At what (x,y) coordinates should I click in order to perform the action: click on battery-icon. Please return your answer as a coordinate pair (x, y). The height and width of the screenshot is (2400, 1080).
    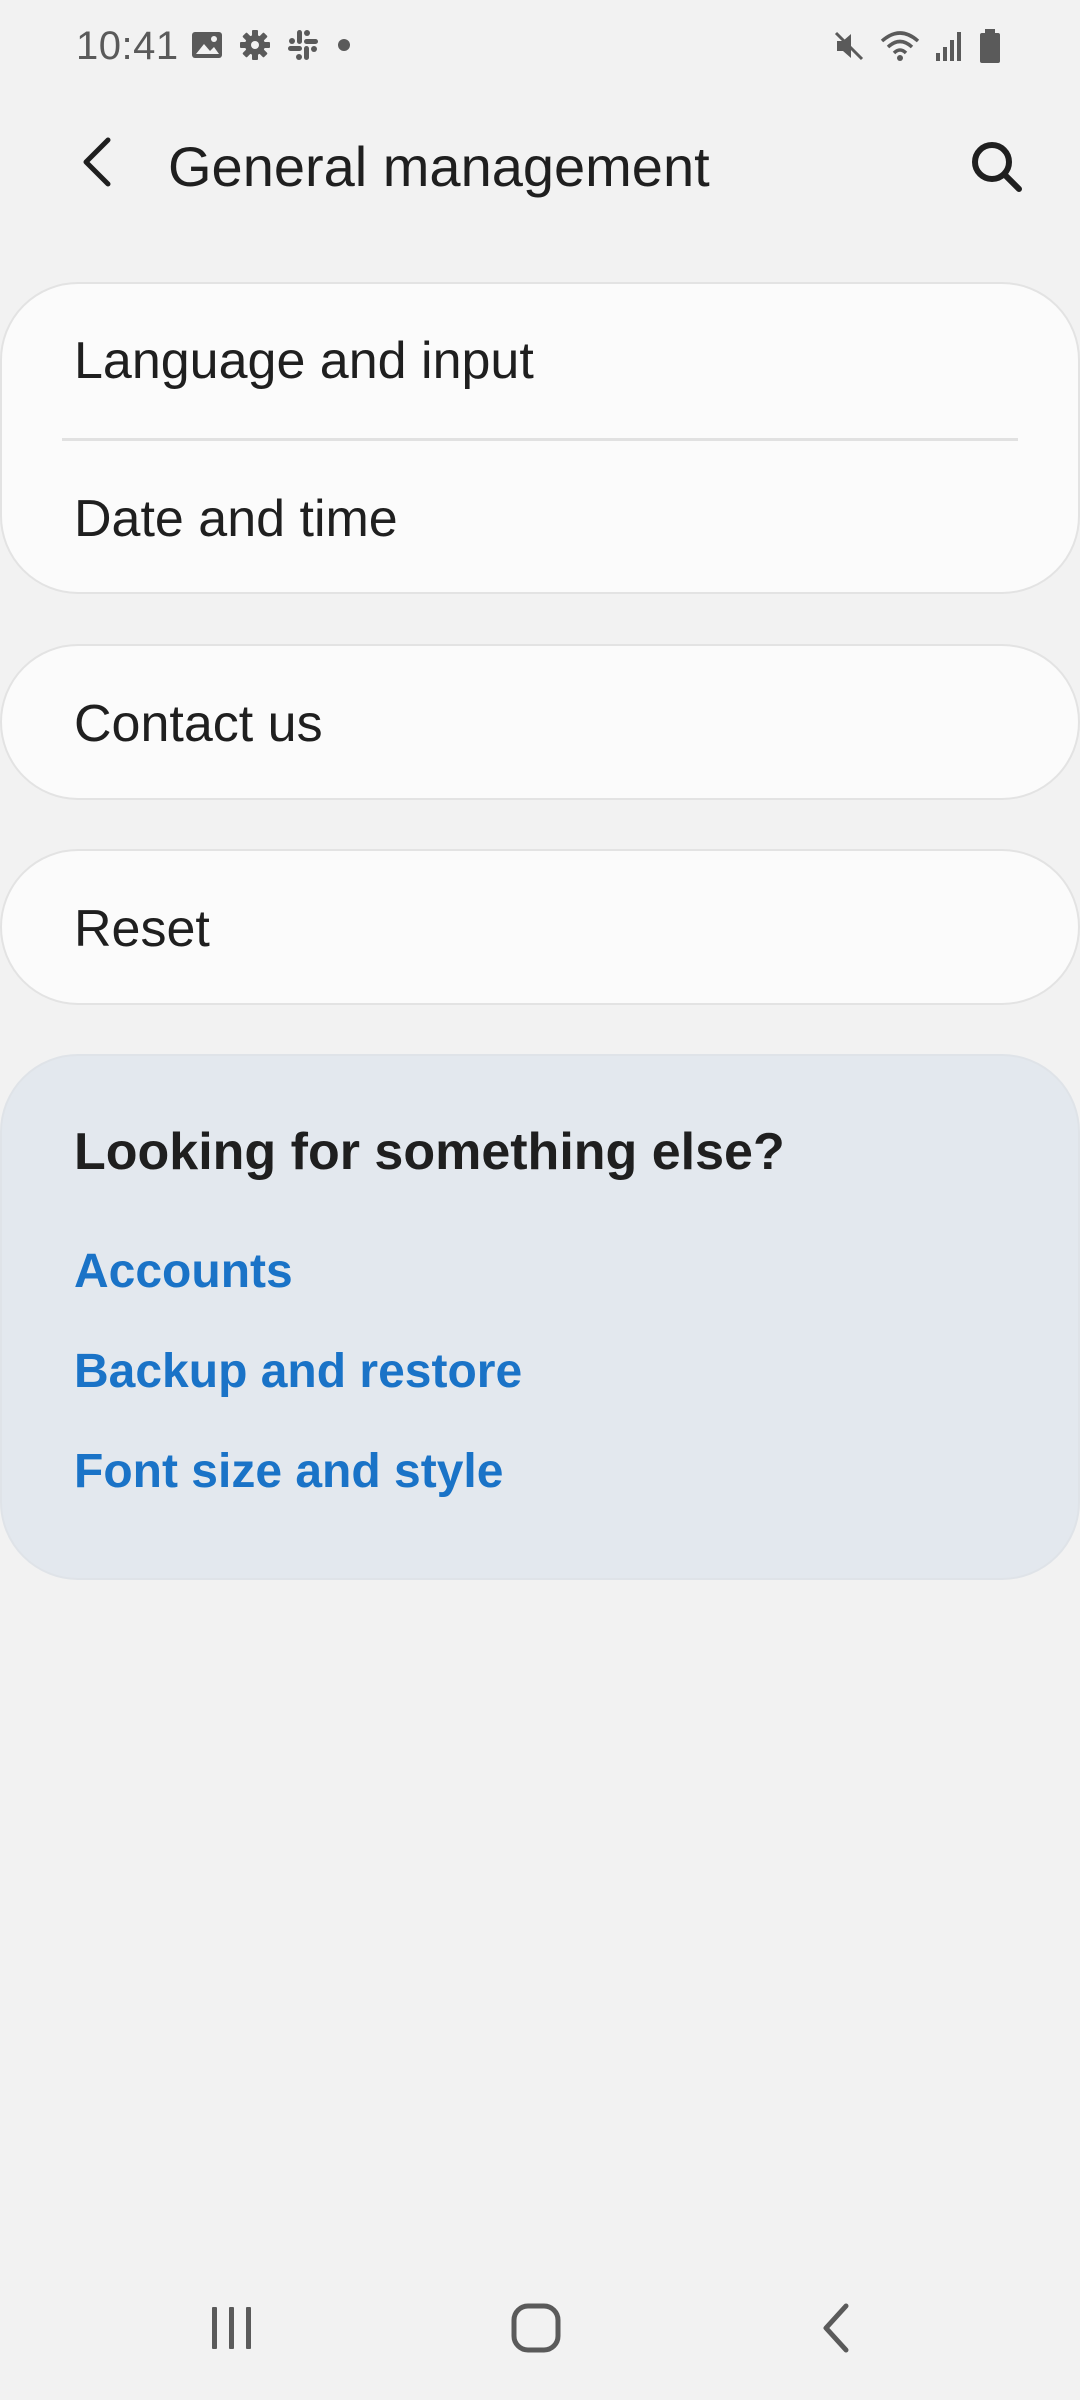
    Looking at the image, I should click on (990, 46).